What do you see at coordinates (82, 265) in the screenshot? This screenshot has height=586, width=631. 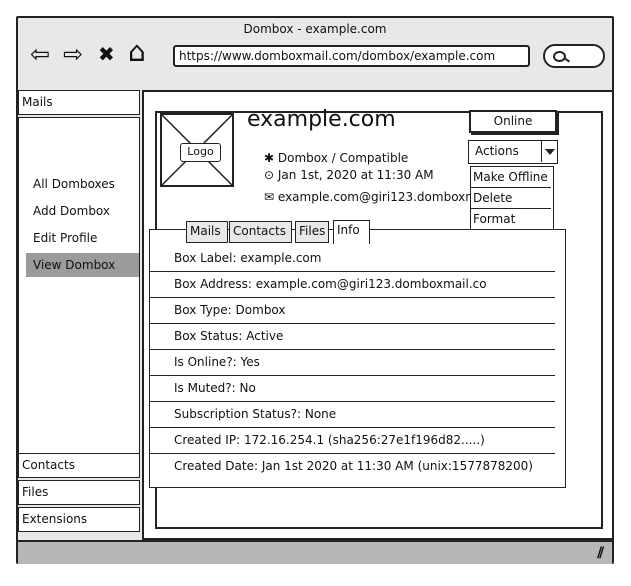 I see `sidebar-subitem-view-dombox: View Dombox` at bounding box center [82, 265].